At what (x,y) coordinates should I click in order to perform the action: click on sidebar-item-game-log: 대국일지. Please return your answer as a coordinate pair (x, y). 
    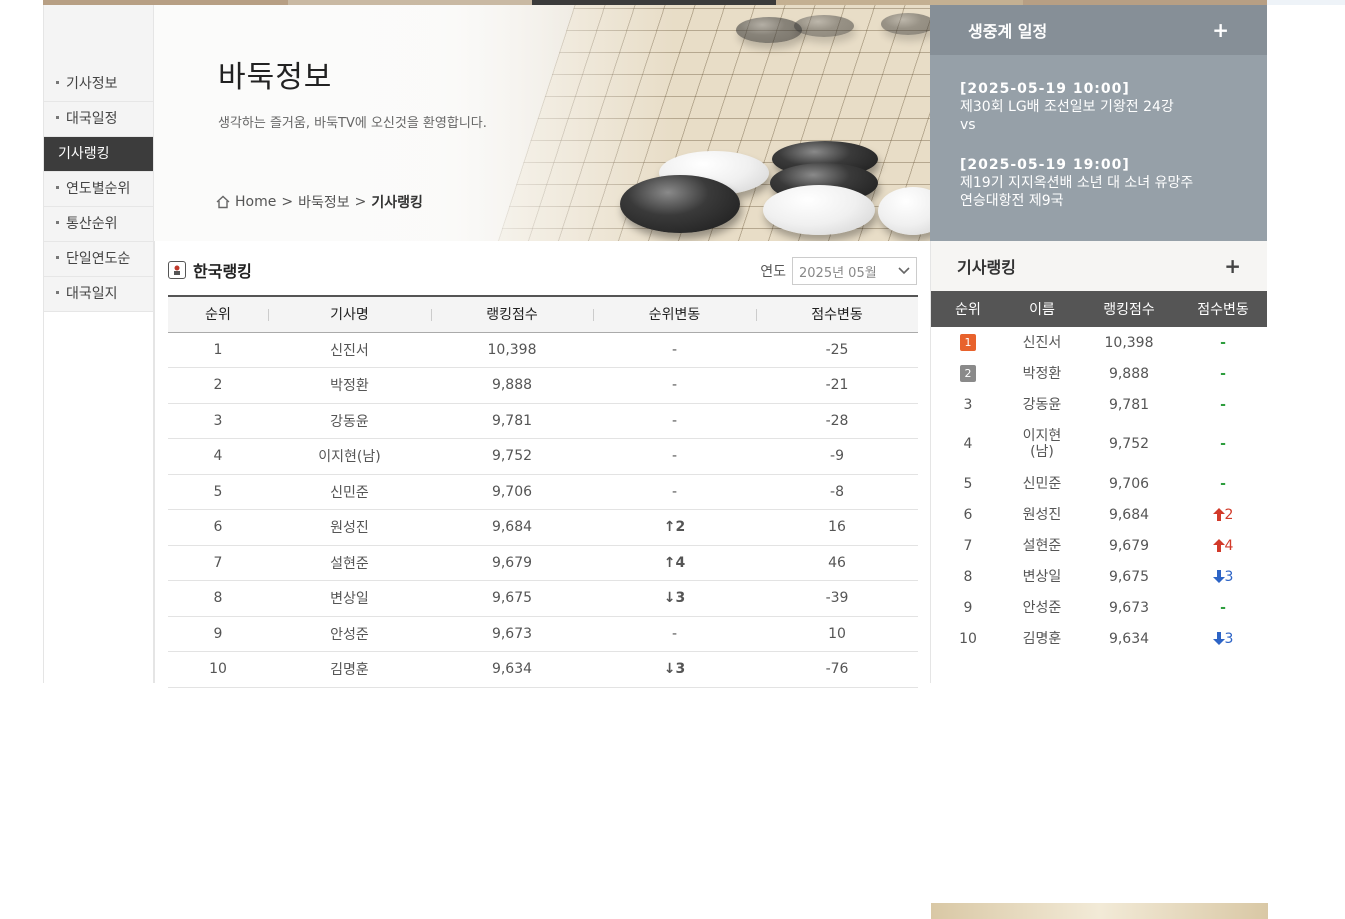
    Looking at the image, I should click on (98, 294).